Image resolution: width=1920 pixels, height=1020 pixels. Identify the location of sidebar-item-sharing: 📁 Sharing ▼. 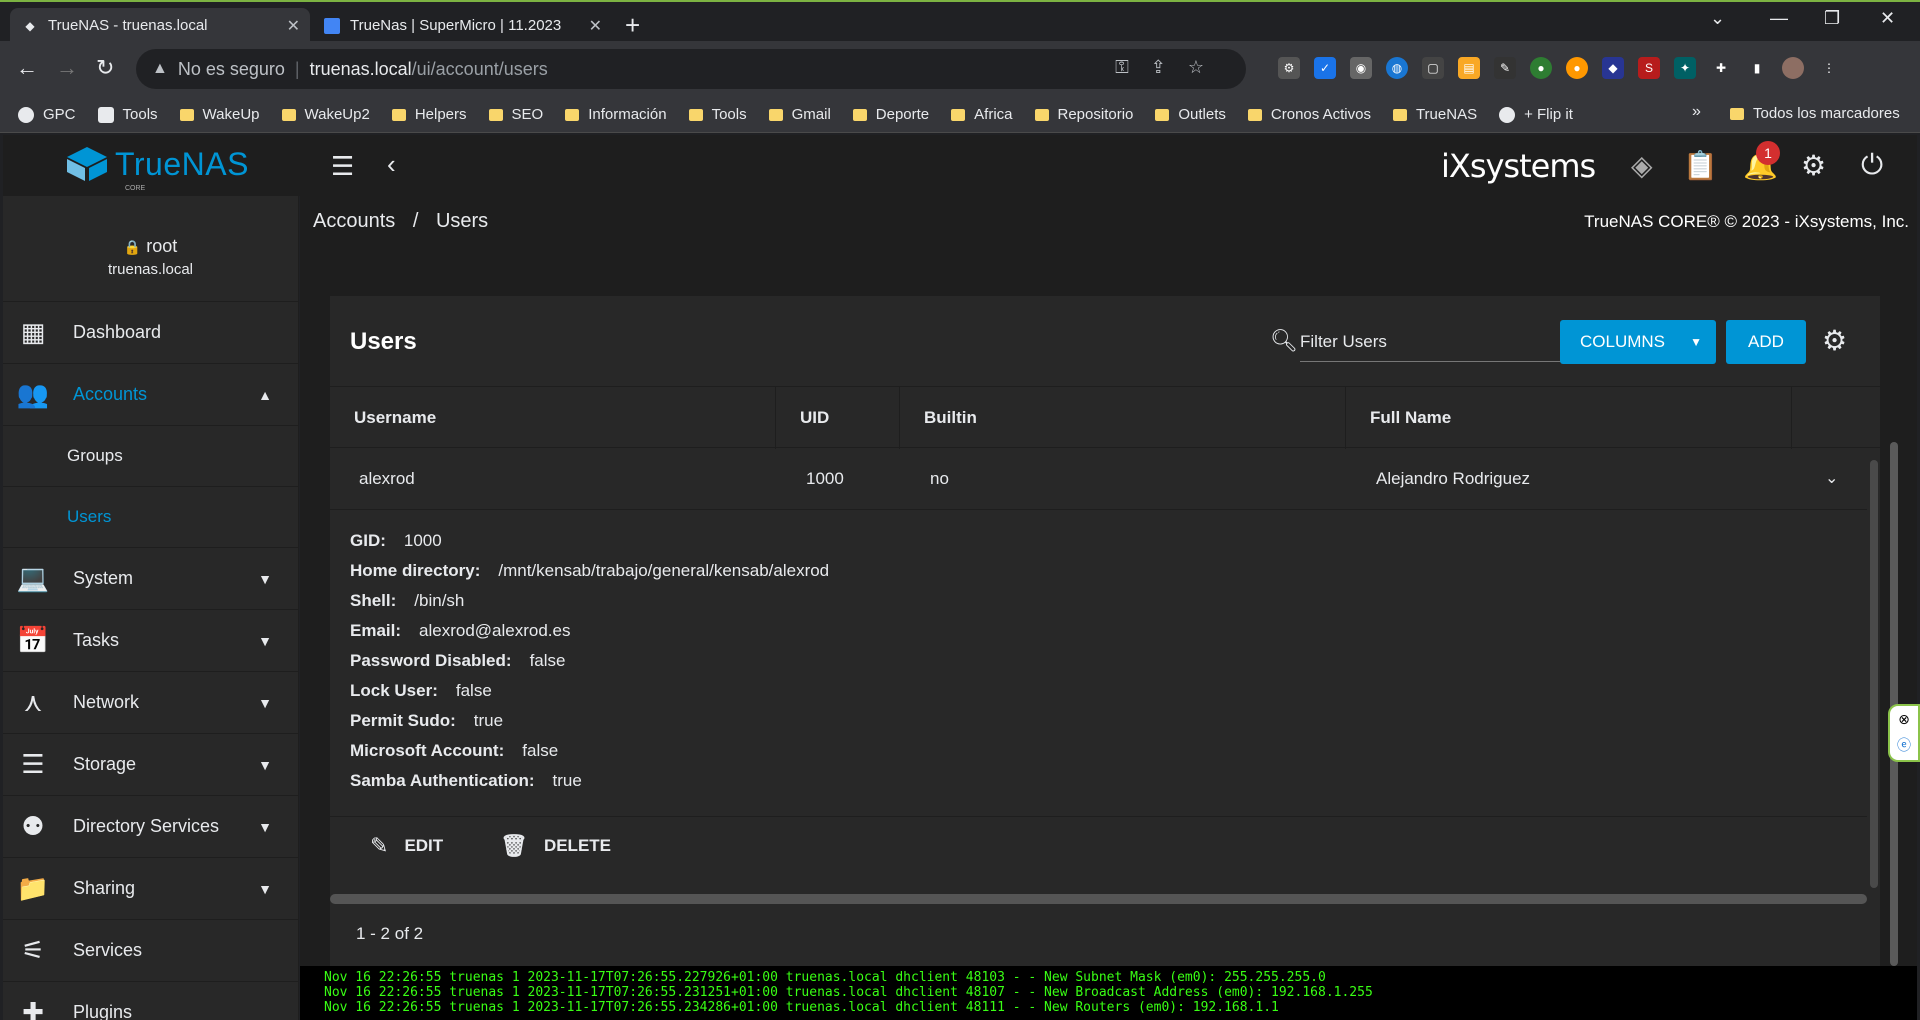
(150, 889).